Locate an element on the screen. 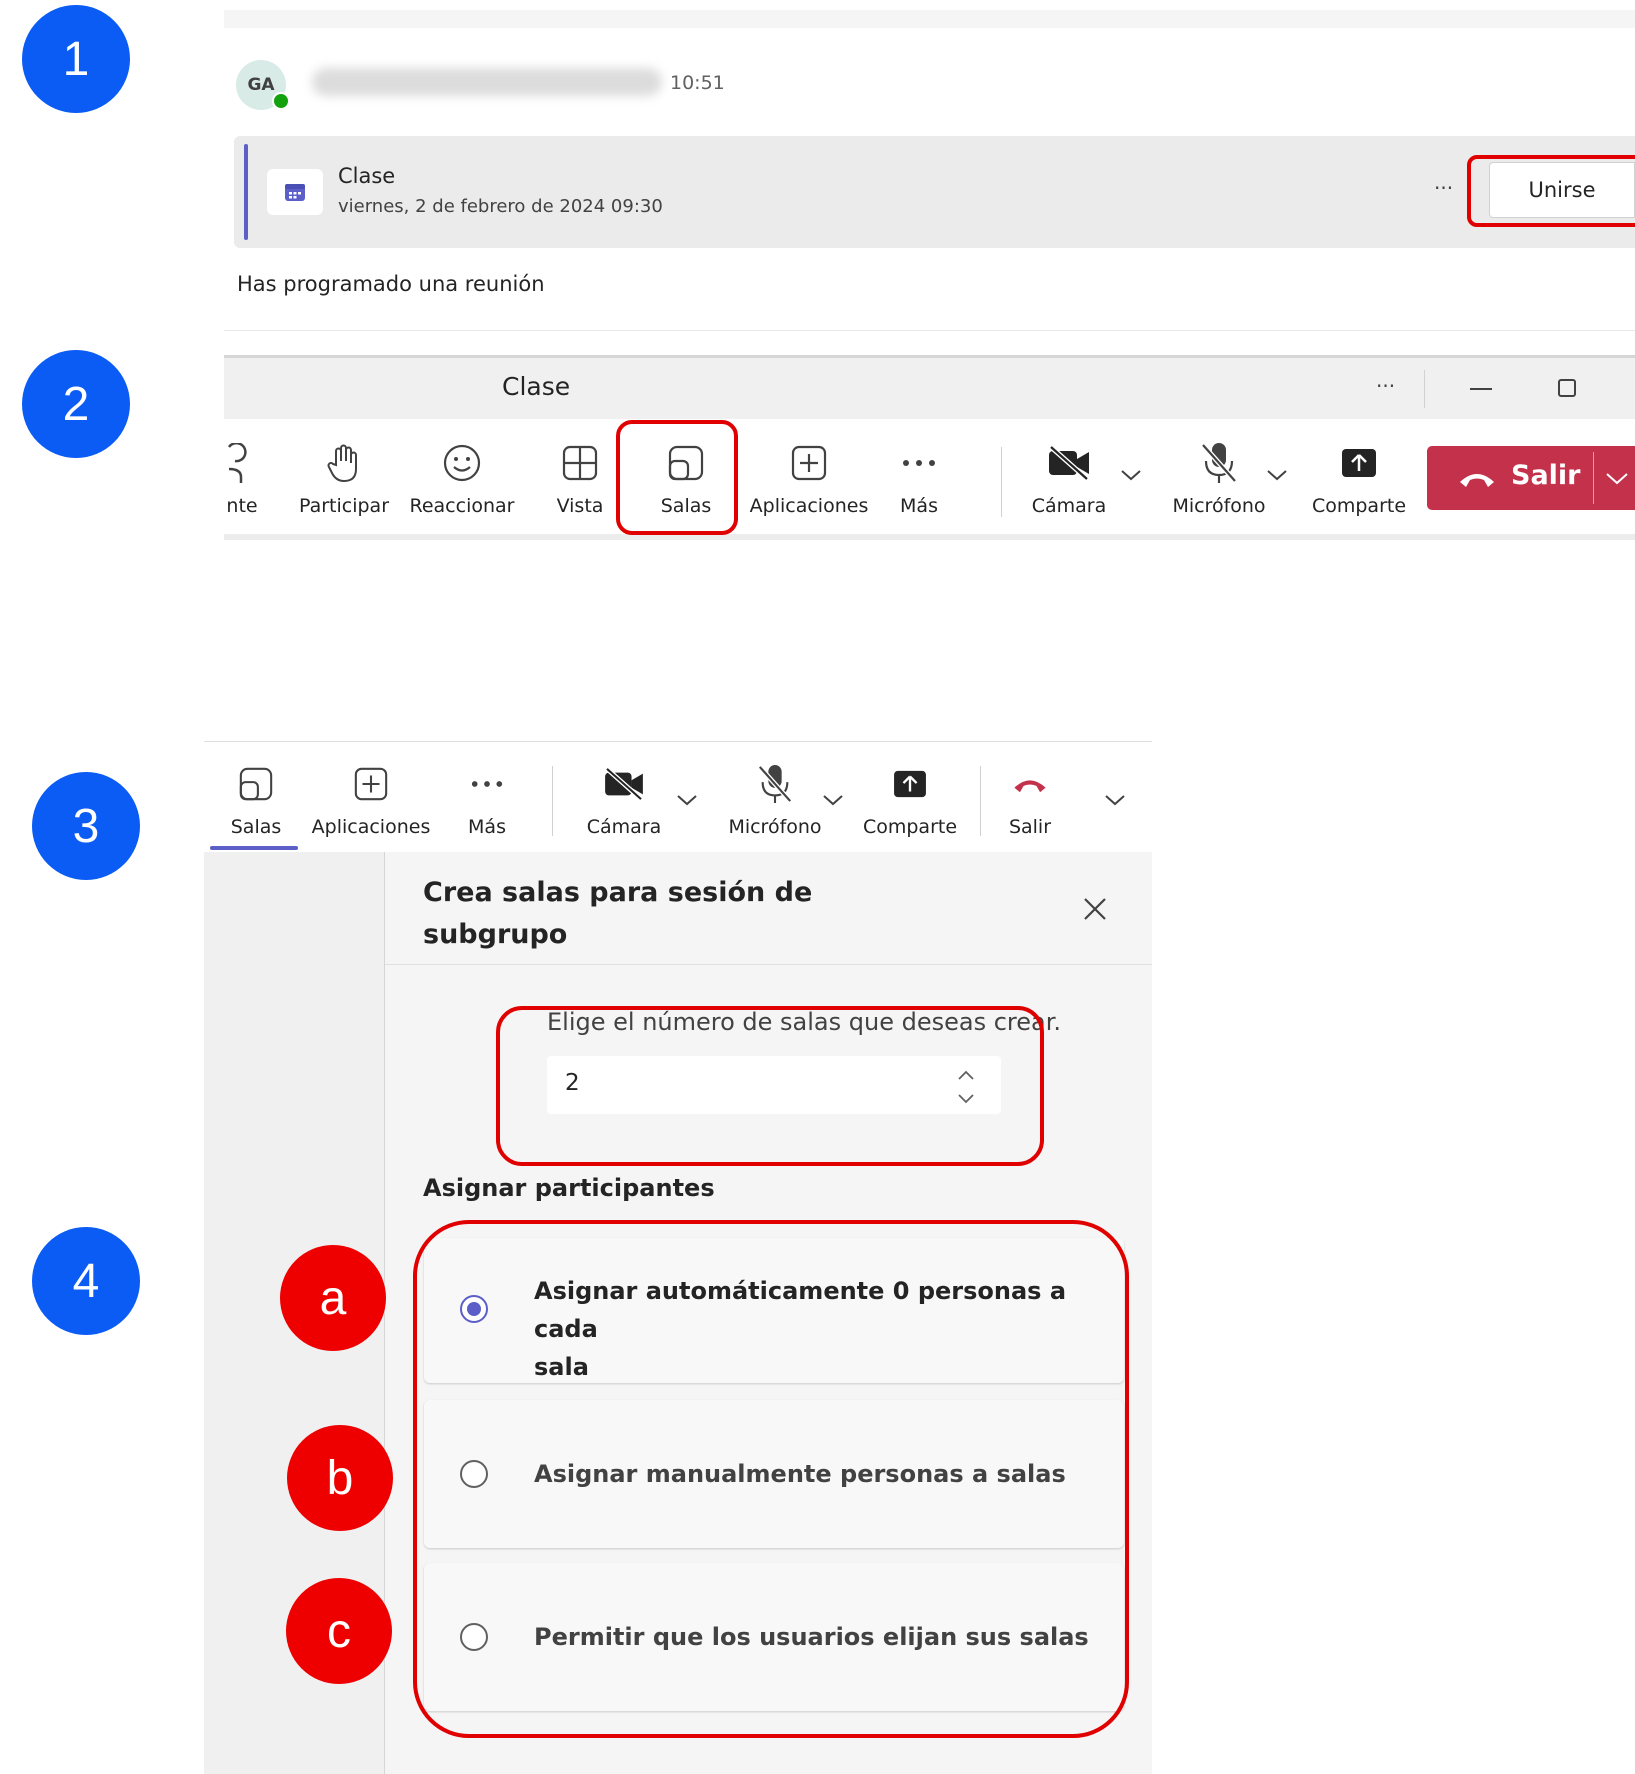  chat-top-strip is located at coordinates (929, 19).